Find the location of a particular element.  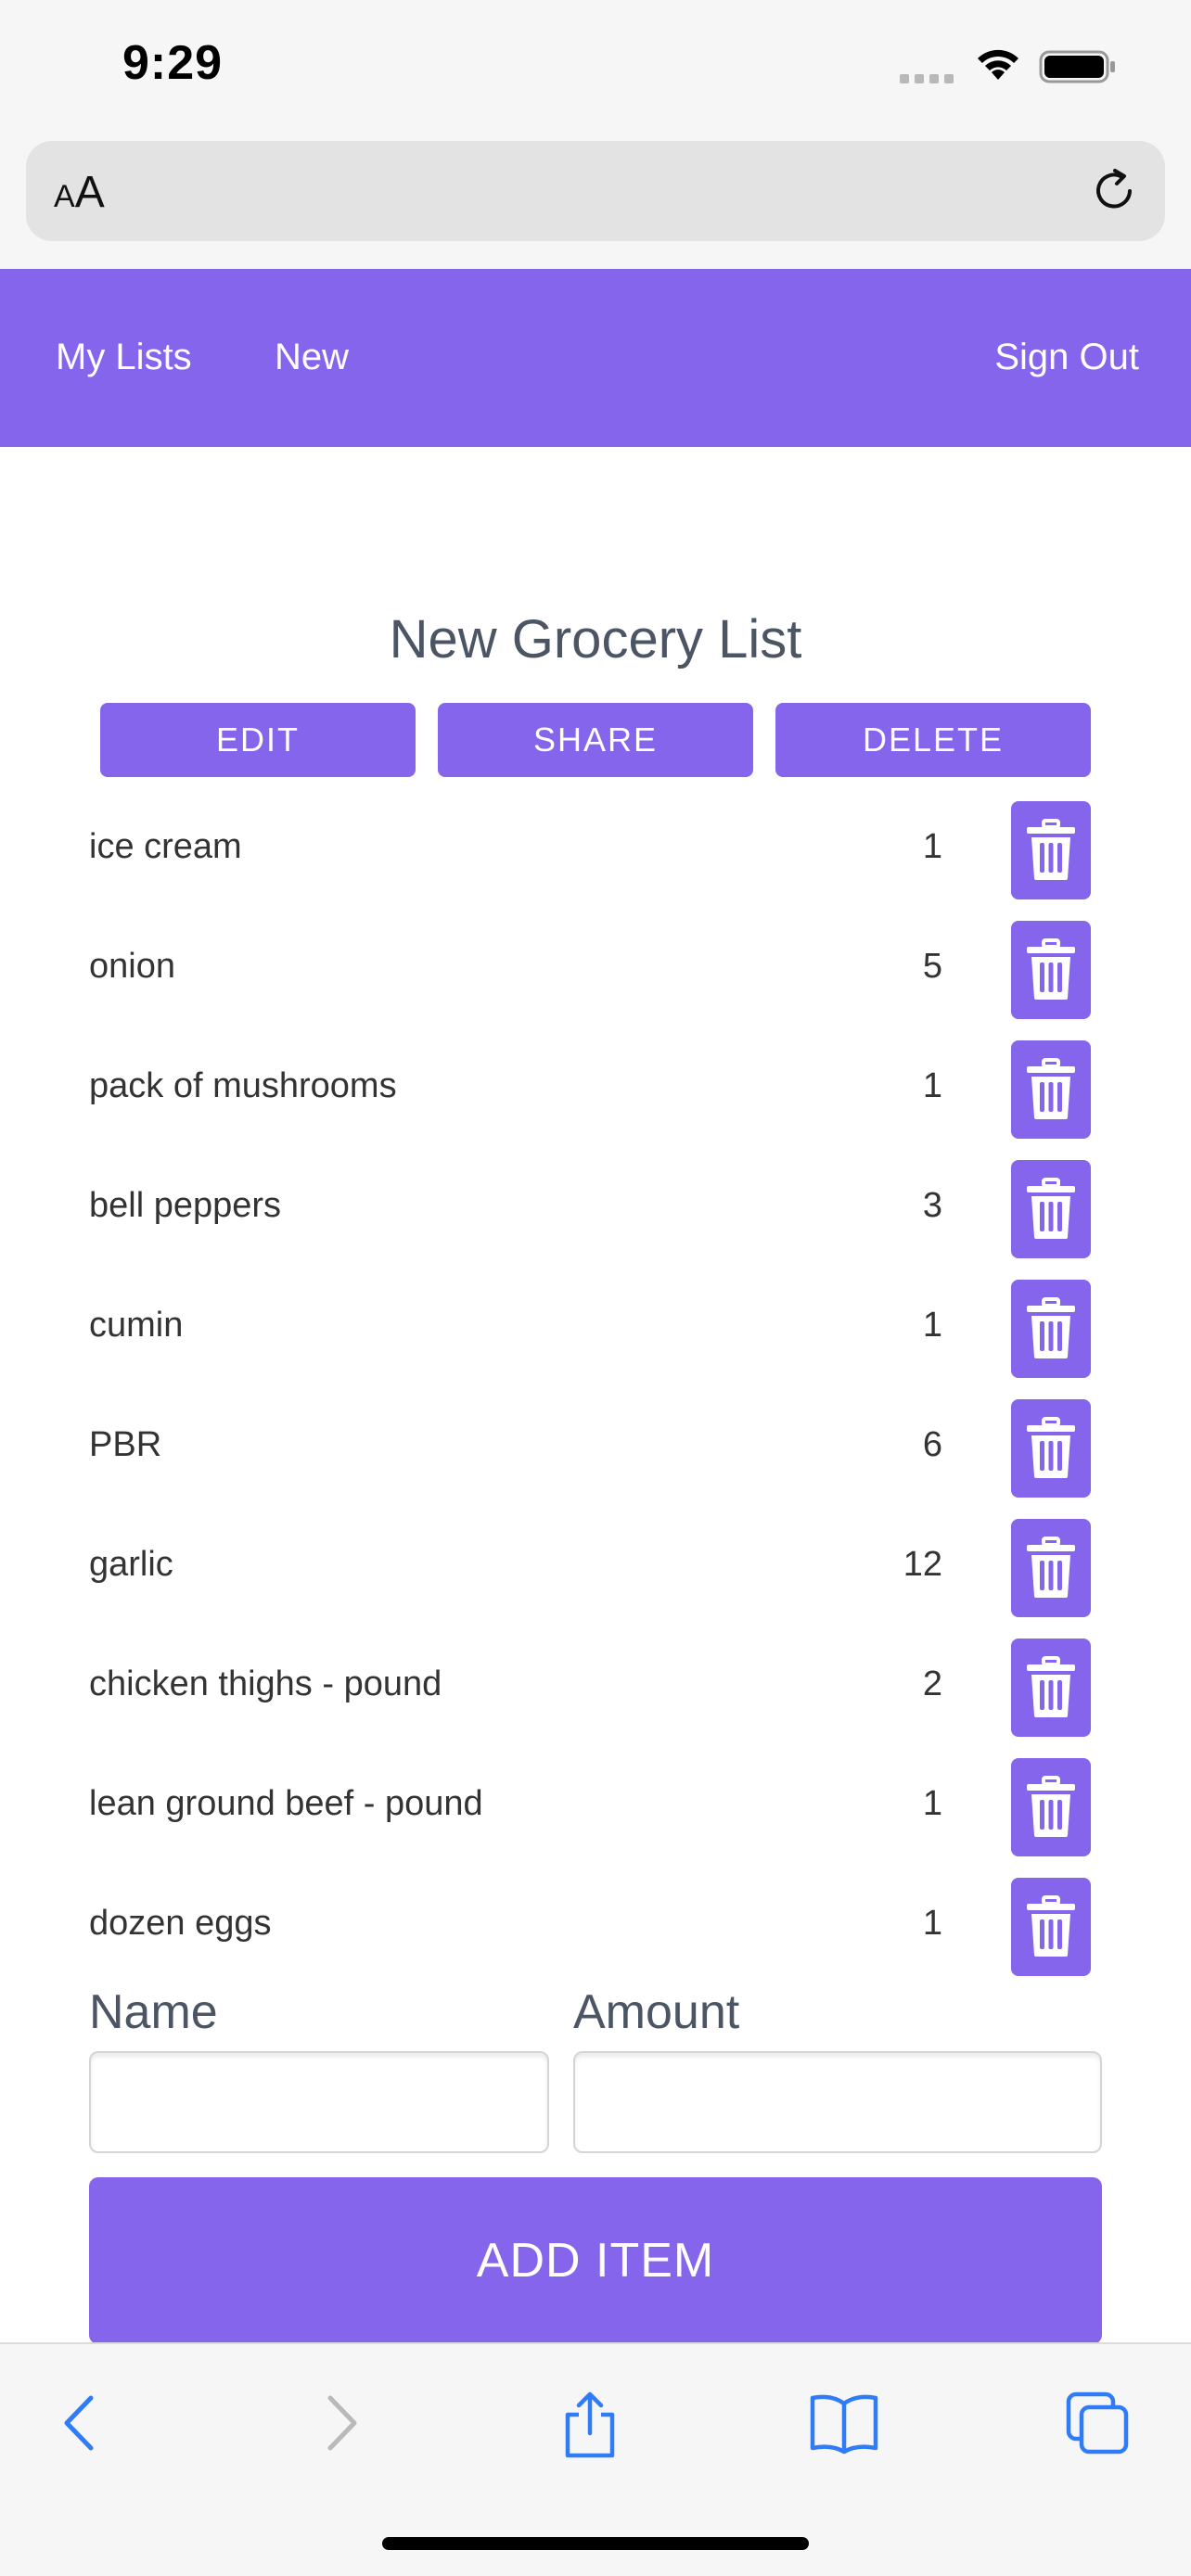

wifi-icon is located at coordinates (998, 67).